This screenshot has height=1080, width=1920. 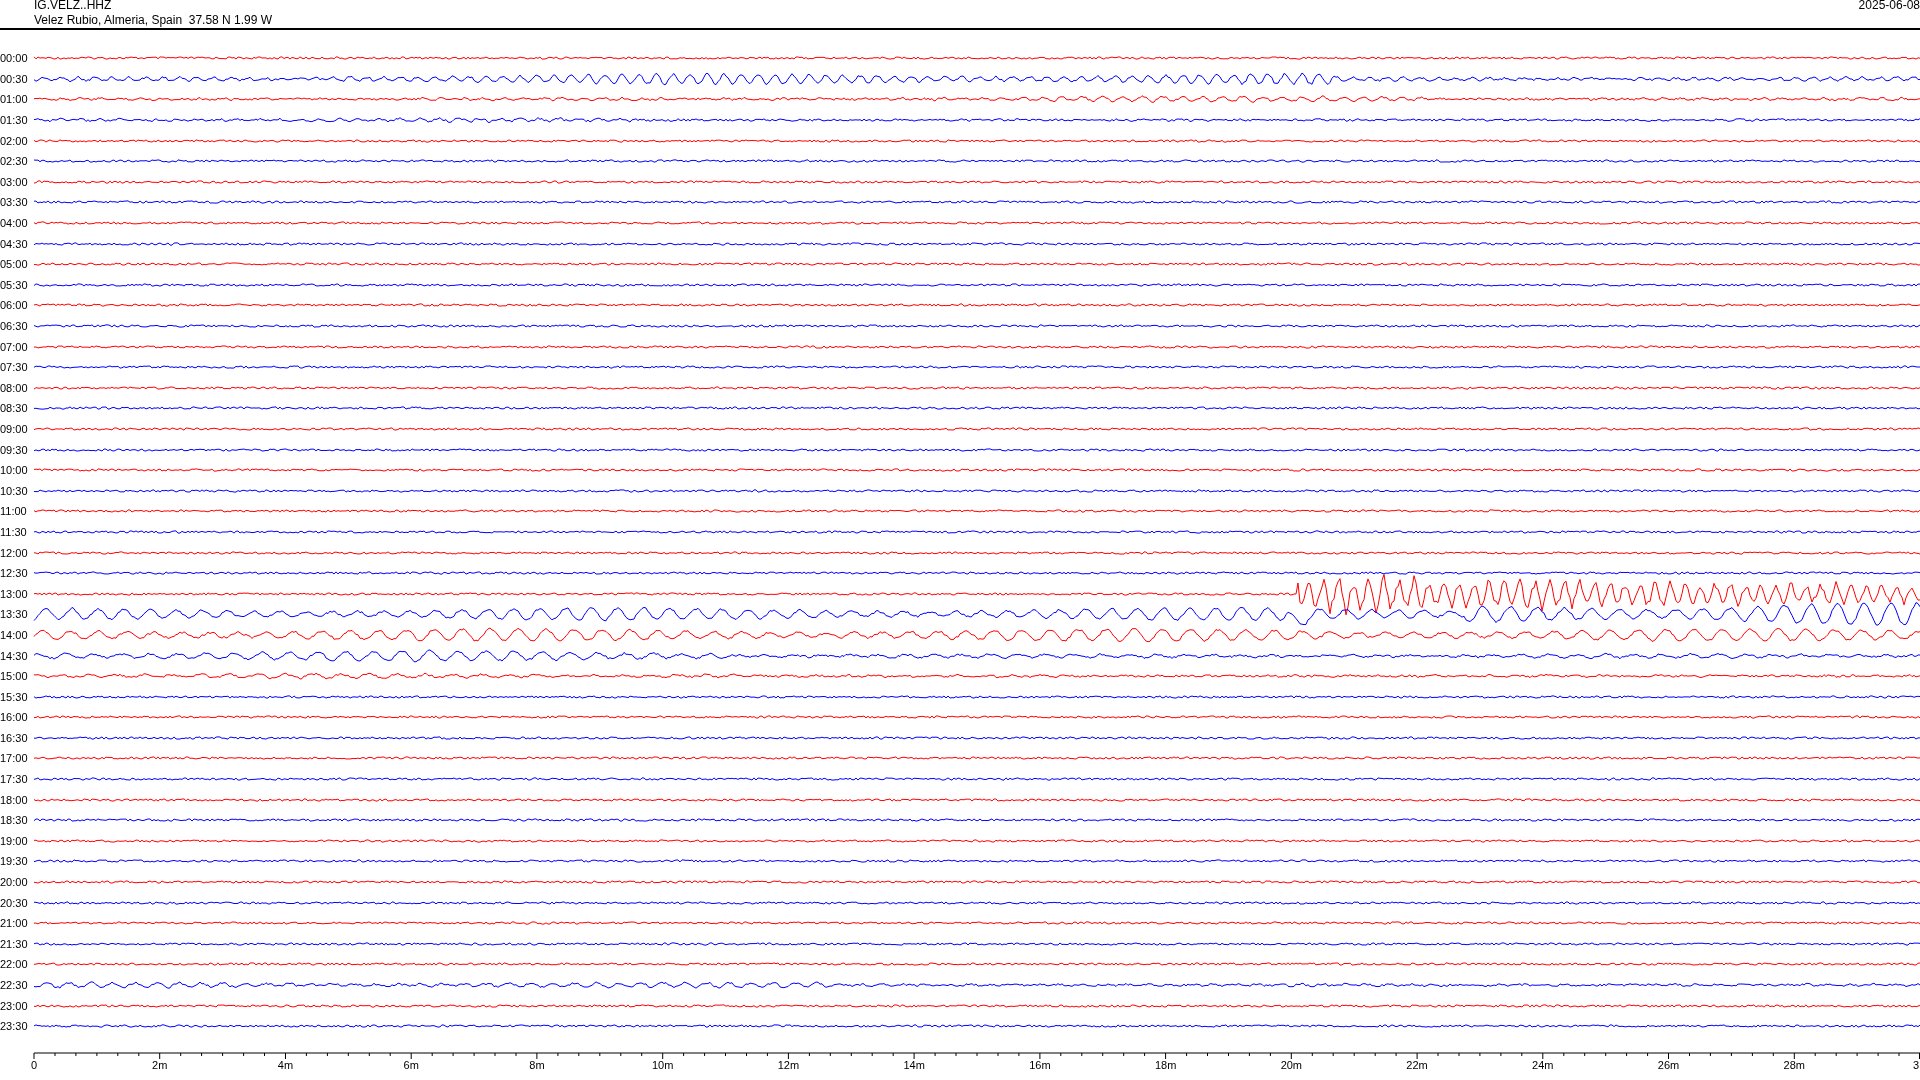 I want to click on time-label: 22:00, so click(x=14, y=964).